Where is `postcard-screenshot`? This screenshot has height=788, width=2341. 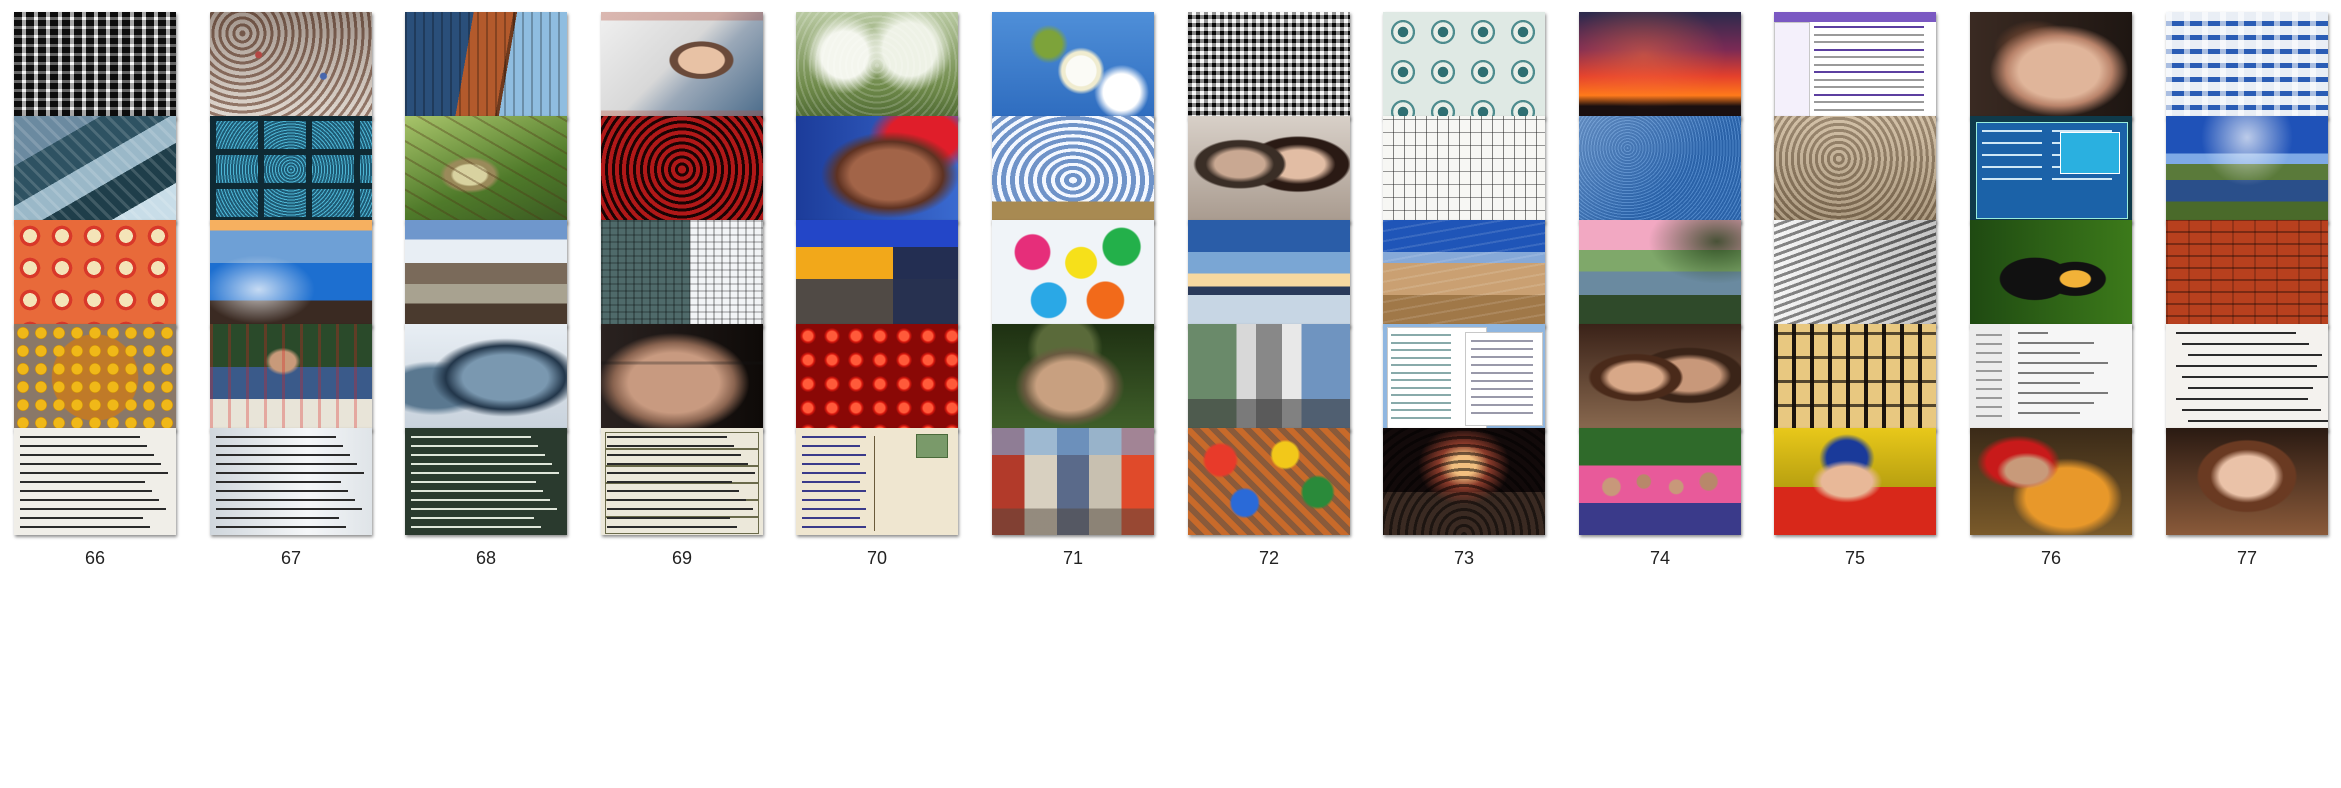
postcard-screenshot is located at coordinates (877, 481).